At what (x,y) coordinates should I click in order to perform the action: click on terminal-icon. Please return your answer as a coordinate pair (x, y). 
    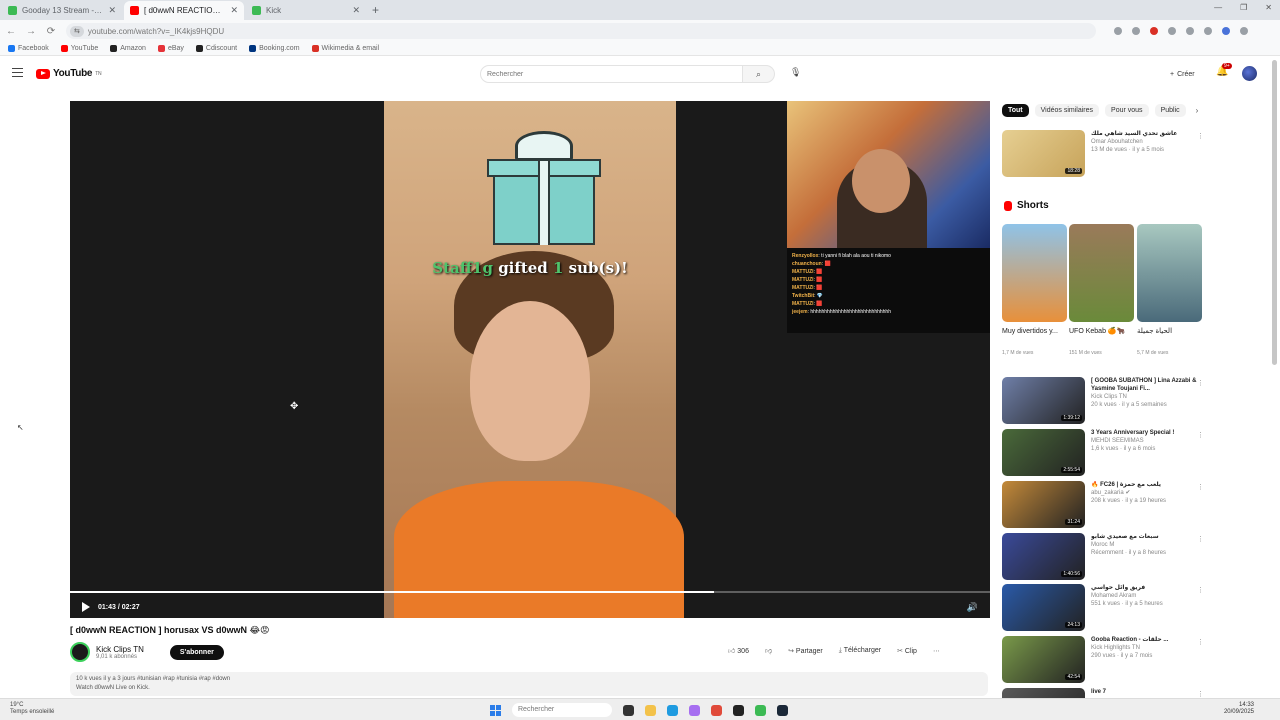
    Looking at the image, I should click on (738, 710).